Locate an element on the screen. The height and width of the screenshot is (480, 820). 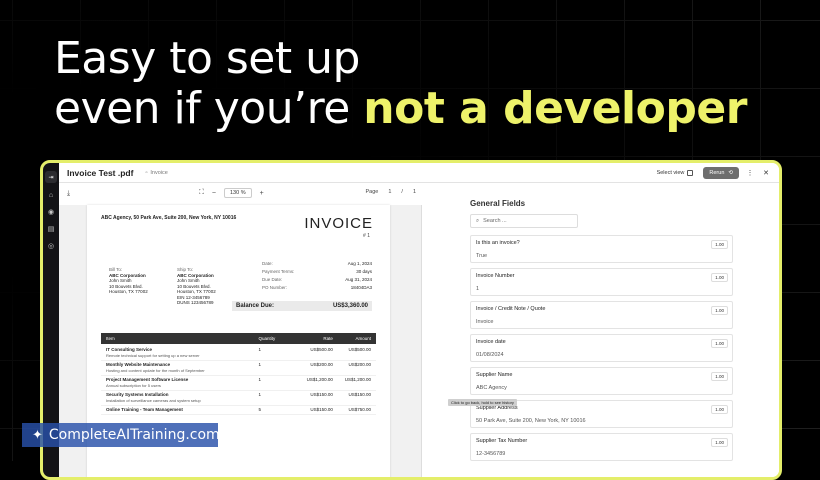
field-card: Supplier Name ABC Agency 1.00 is located at coordinates (601, 381).